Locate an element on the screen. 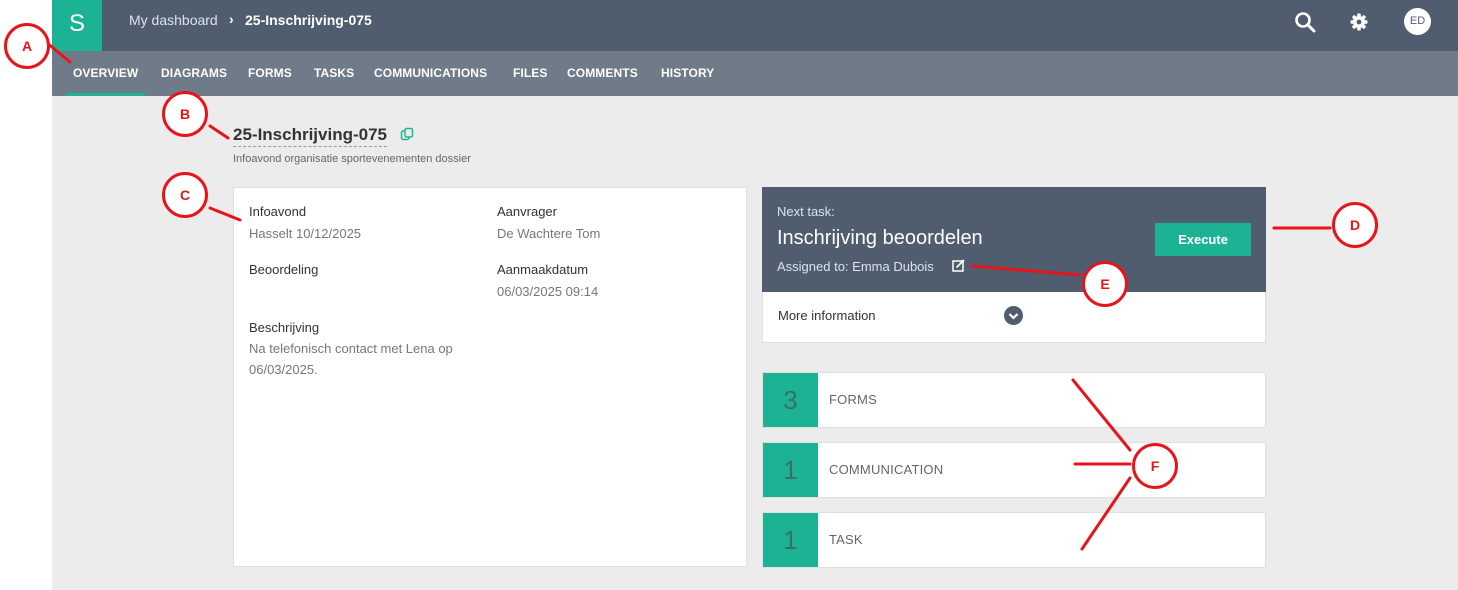 This screenshot has height=590, width=1458. next-task-prefix: Next task: is located at coordinates (806, 211).